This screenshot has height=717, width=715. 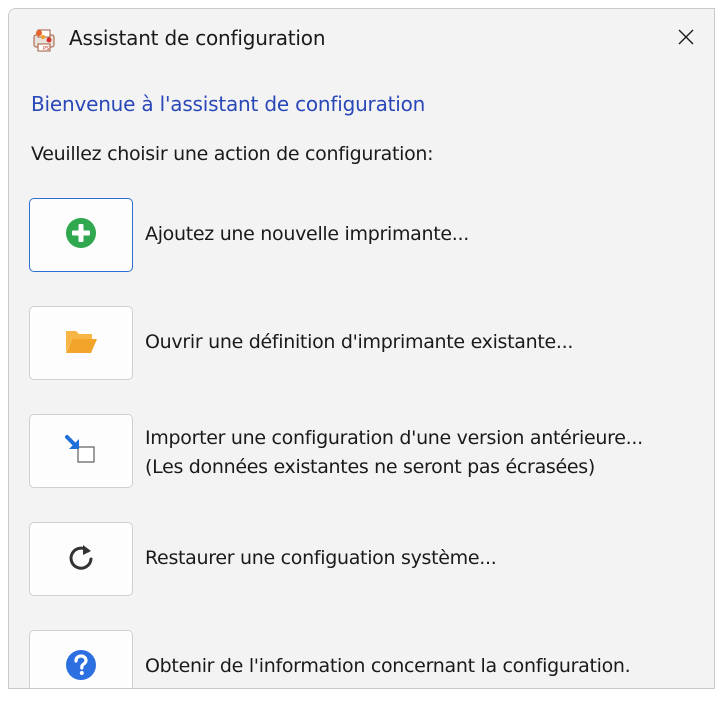 I want to click on plus-circle-icon, so click(x=81, y=235).